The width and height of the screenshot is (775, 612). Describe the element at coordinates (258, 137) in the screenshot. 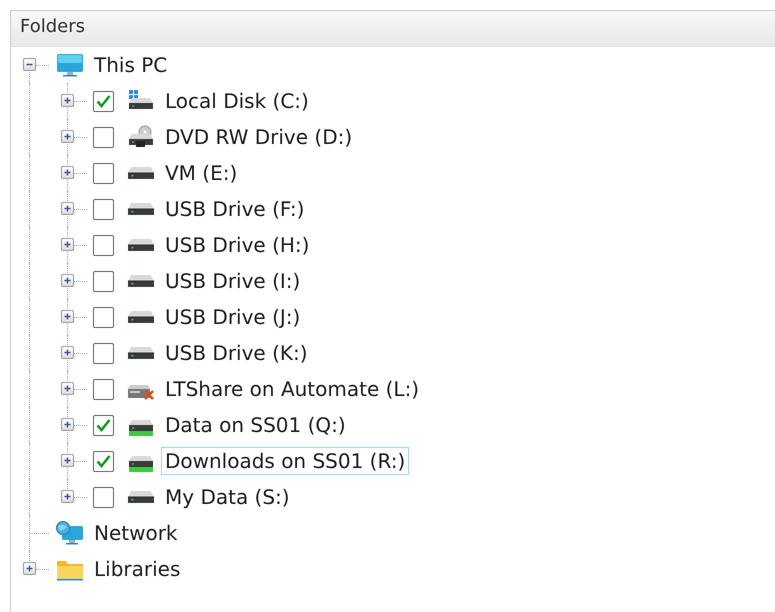

I see `tree-item: DVD RW Drive (D:)` at that location.